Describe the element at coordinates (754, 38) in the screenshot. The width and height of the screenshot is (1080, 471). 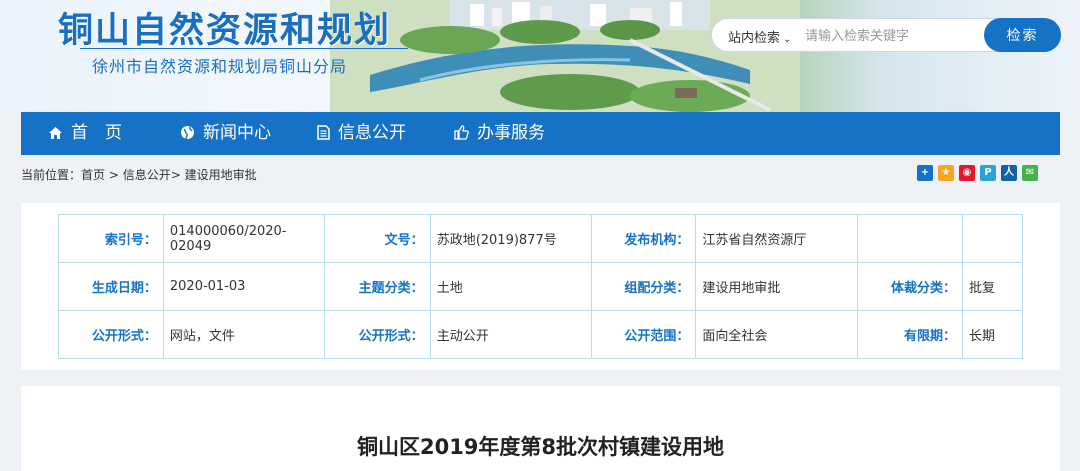
I see `search-scope-label: 站内检索` at that location.